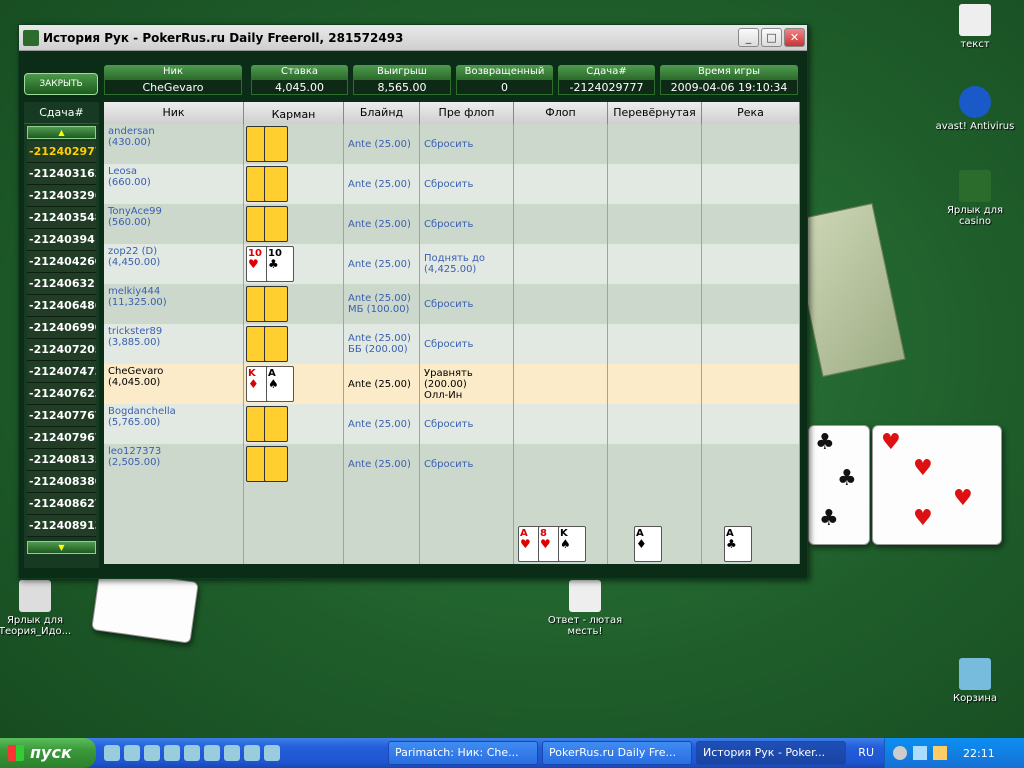 This screenshot has width=1024, height=768. Describe the element at coordinates (606, 72) in the screenshot. I see `summary-label: Сдача#` at that location.